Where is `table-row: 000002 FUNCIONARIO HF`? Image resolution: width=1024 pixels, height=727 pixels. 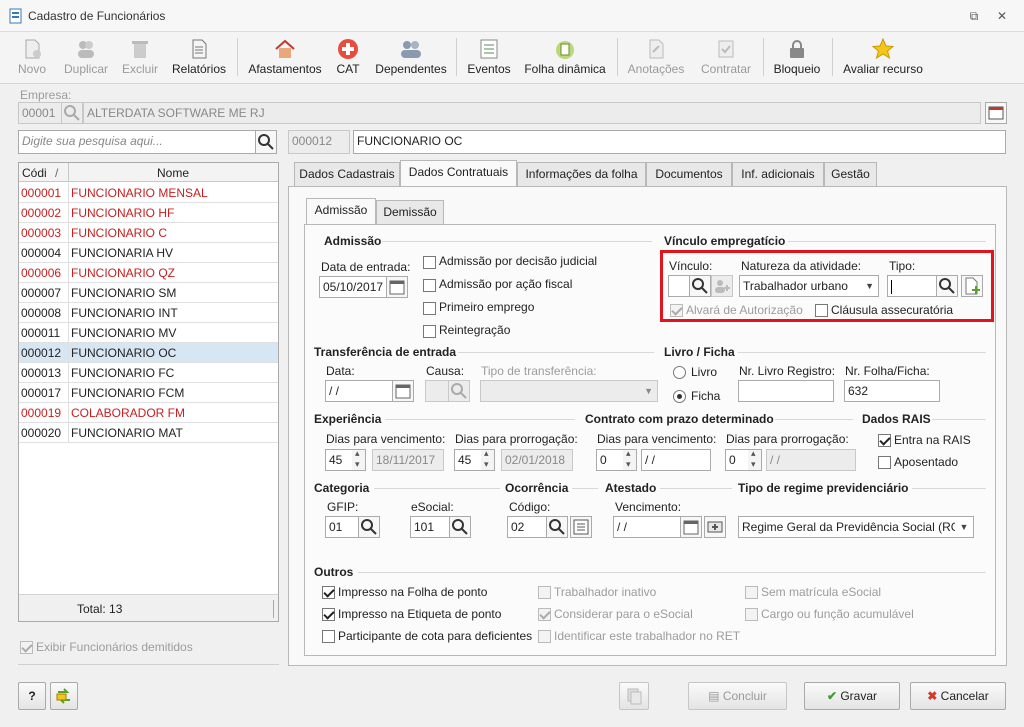
table-row: 000002 FUNCIONARIO HF is located at coordinates (148, 213).